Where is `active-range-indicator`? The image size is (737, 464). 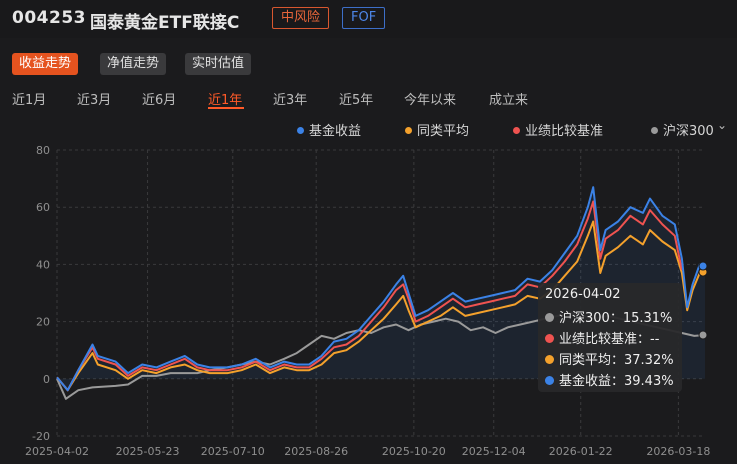 active-range-indicator is located at coordinates (226, 108).